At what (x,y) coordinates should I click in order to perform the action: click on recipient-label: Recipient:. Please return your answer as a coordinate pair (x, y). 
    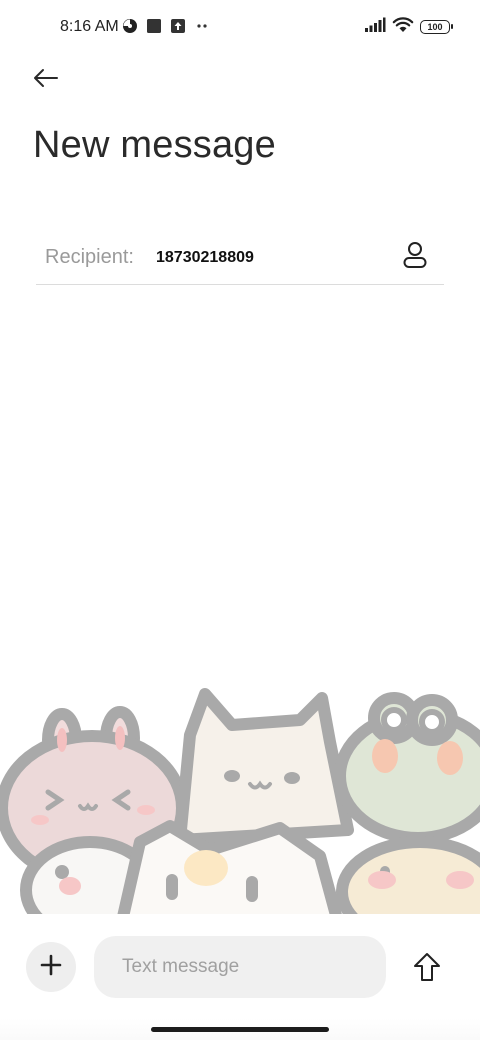
    Looking at the image, I should click on (89, 257).